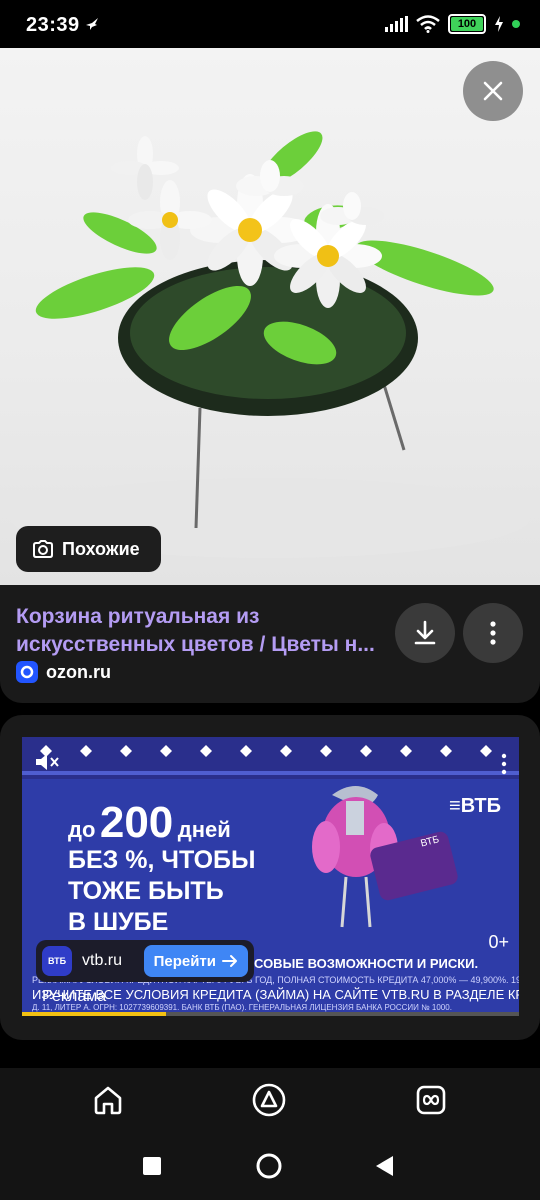  I want to click on ad-line-1: БЕЗ %, ЧТОБЫ, so click(162, 860).